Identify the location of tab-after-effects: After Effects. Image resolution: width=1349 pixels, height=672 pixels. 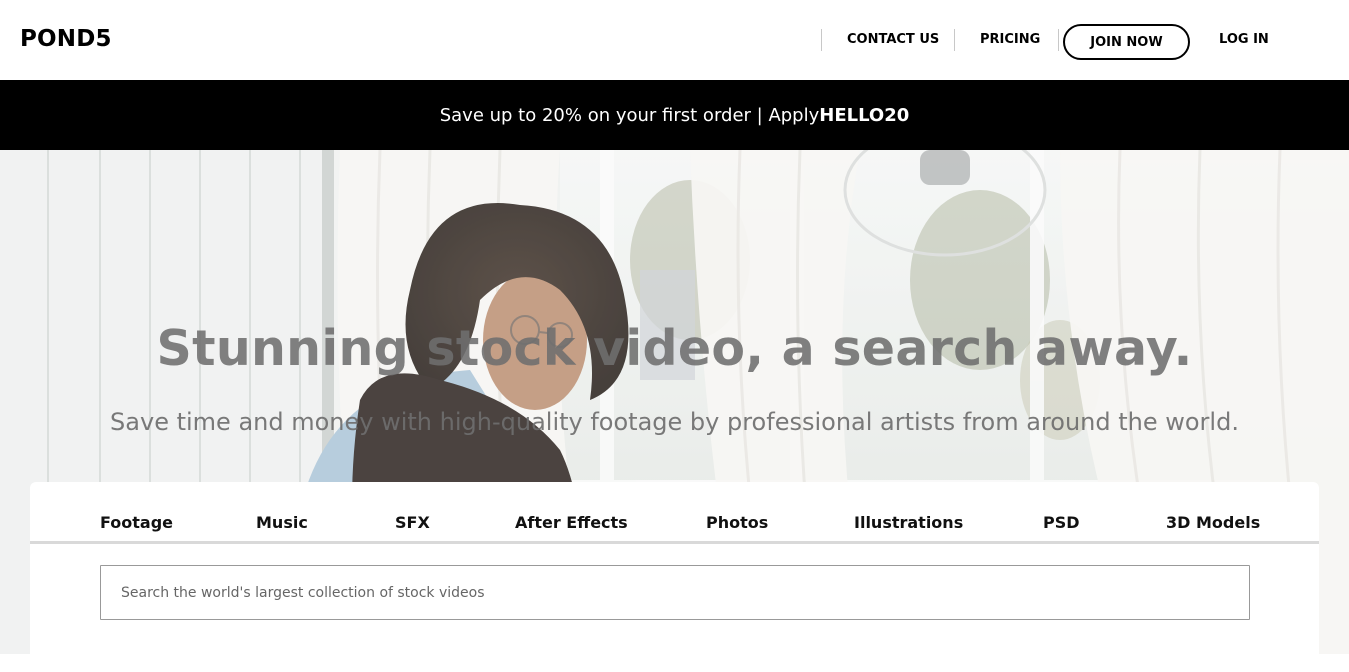
(571, 522).